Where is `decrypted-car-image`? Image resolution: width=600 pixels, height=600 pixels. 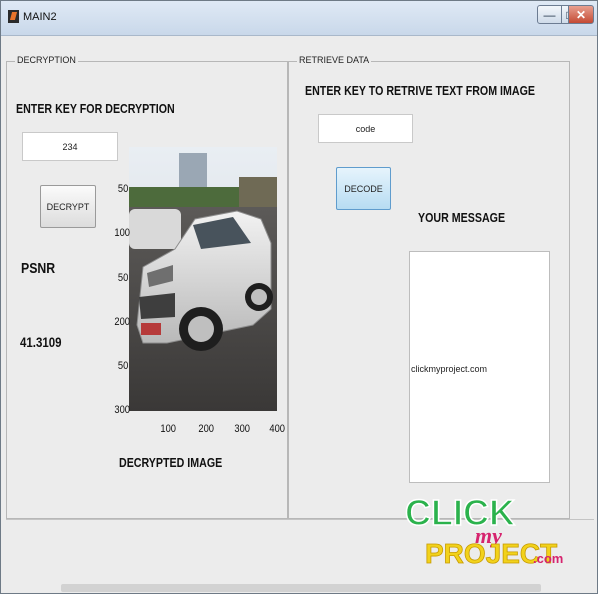 decrypted-car-image is located at coordinates (203, 279).